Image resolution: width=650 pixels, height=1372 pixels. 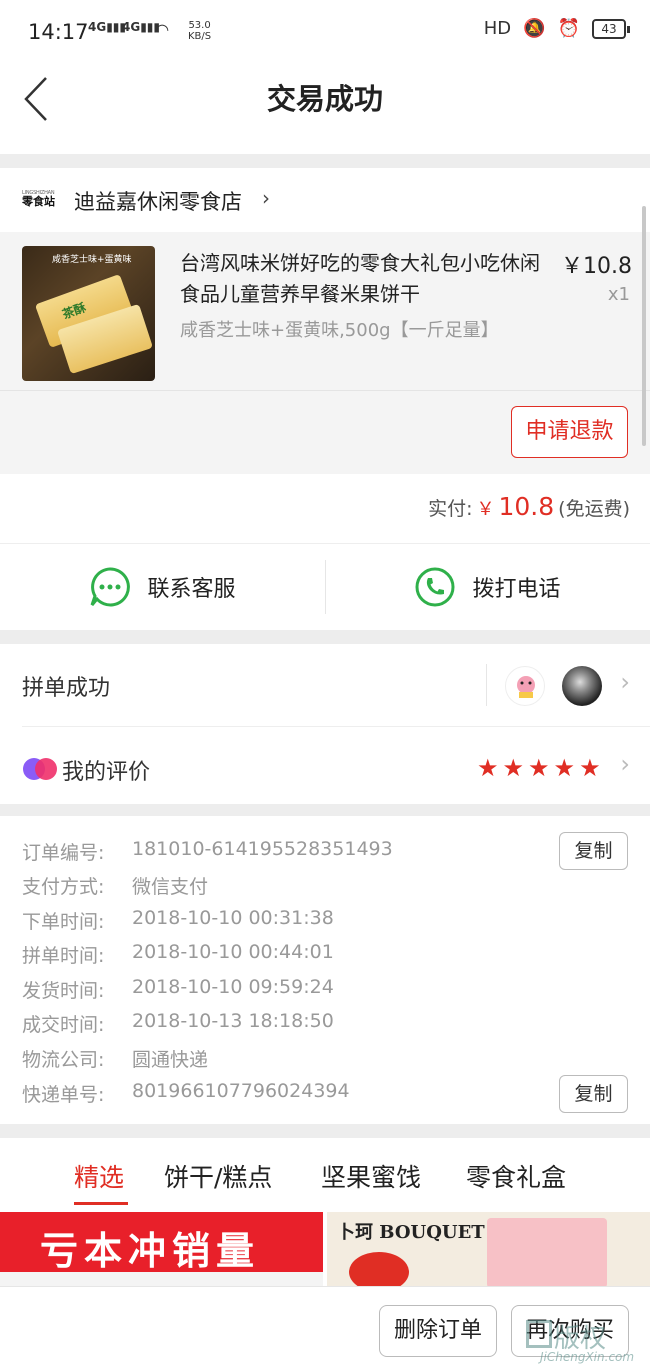 I want to click on status-bar: 14:17 4G▮▮▮ 4G▮▮▮ ◠ 53.0 KB/S HD 🔕 ⏰ 43, so click(x=325, y=31).